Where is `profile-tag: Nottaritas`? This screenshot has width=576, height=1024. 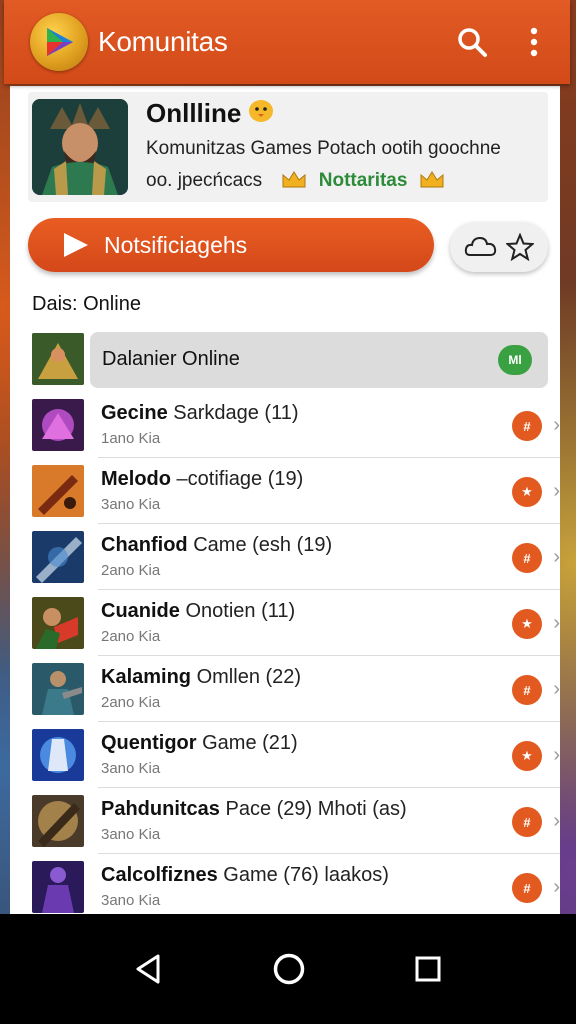 profile-tag: Nottaritas is located at coordinates (363, 180).